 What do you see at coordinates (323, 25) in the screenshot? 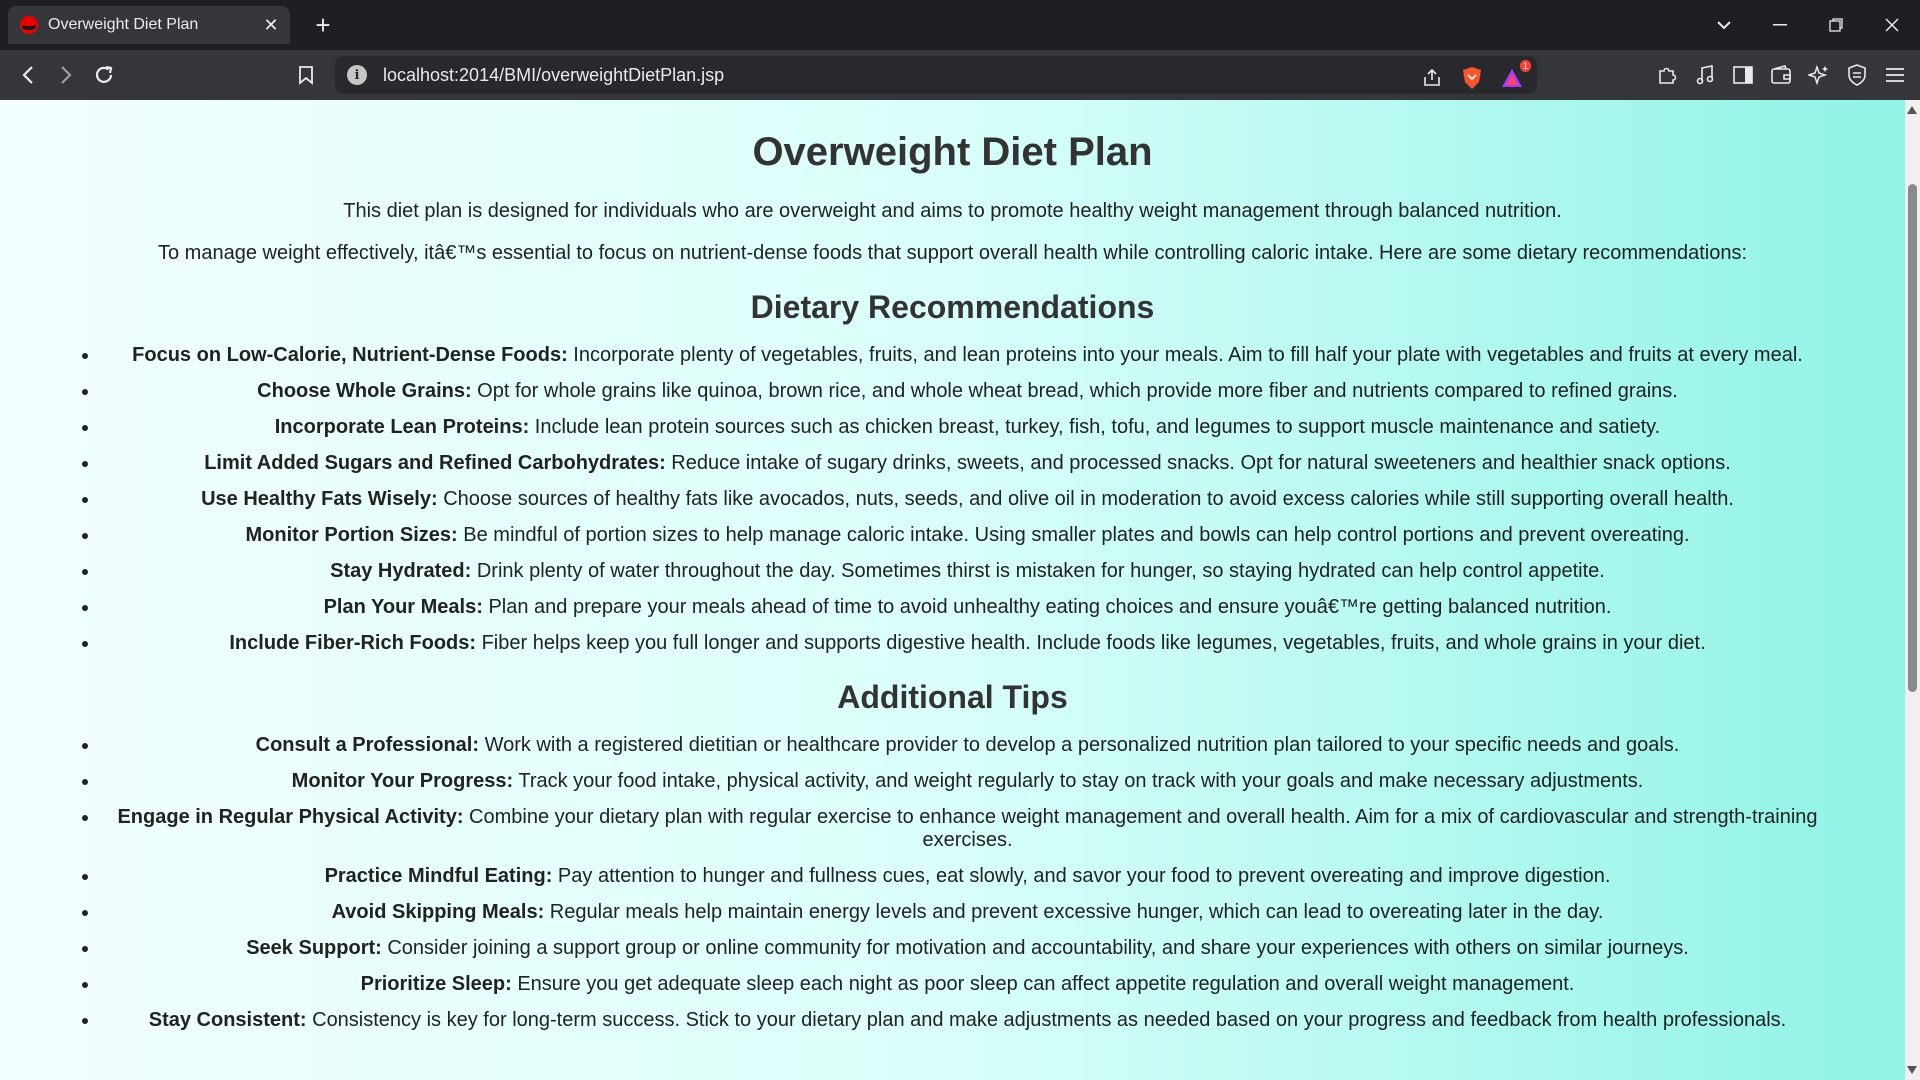
I see `new-tab-button: +` at bounding box center [323, 25].